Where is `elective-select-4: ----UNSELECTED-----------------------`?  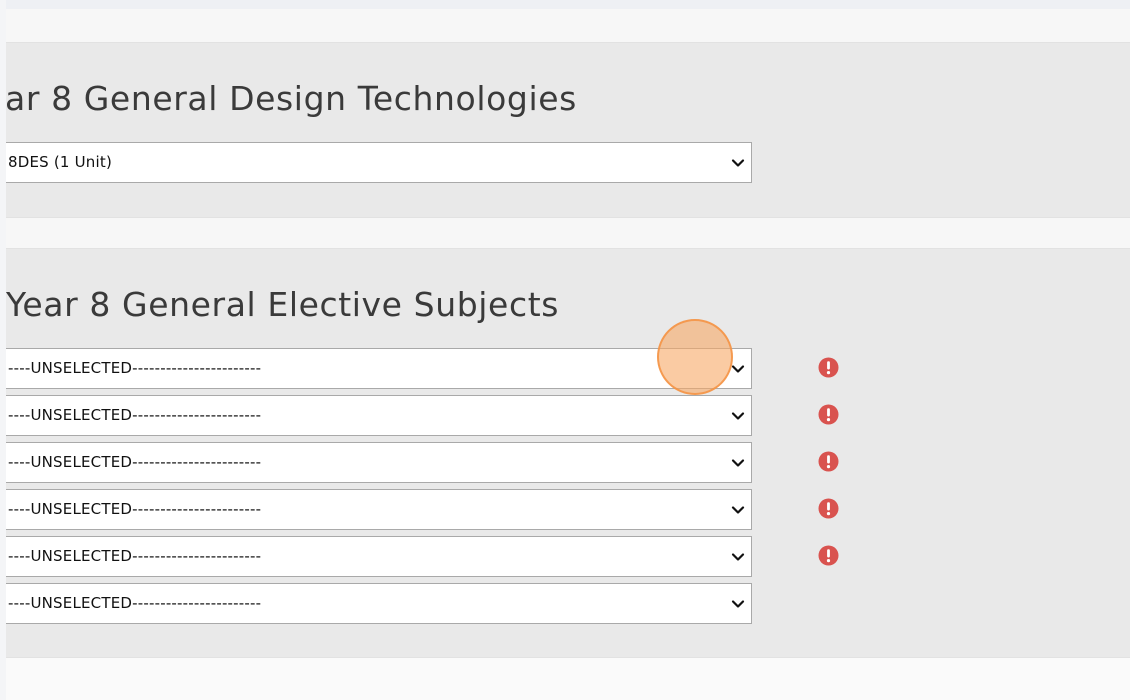
elective-select-4: ----UNSELECTED----------------------- is located at coordinates (379, 509).